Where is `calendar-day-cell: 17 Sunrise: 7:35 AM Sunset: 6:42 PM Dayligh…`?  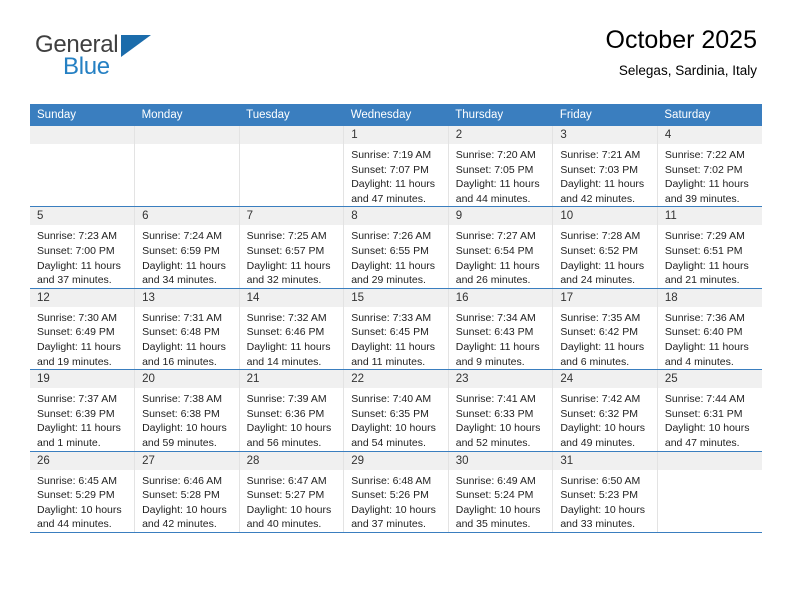
calendar-day-cell: 17 Sunrise: 7:35 AM Sunset: 6:42 PM Dayligh… is located at coordinates (605, 329).